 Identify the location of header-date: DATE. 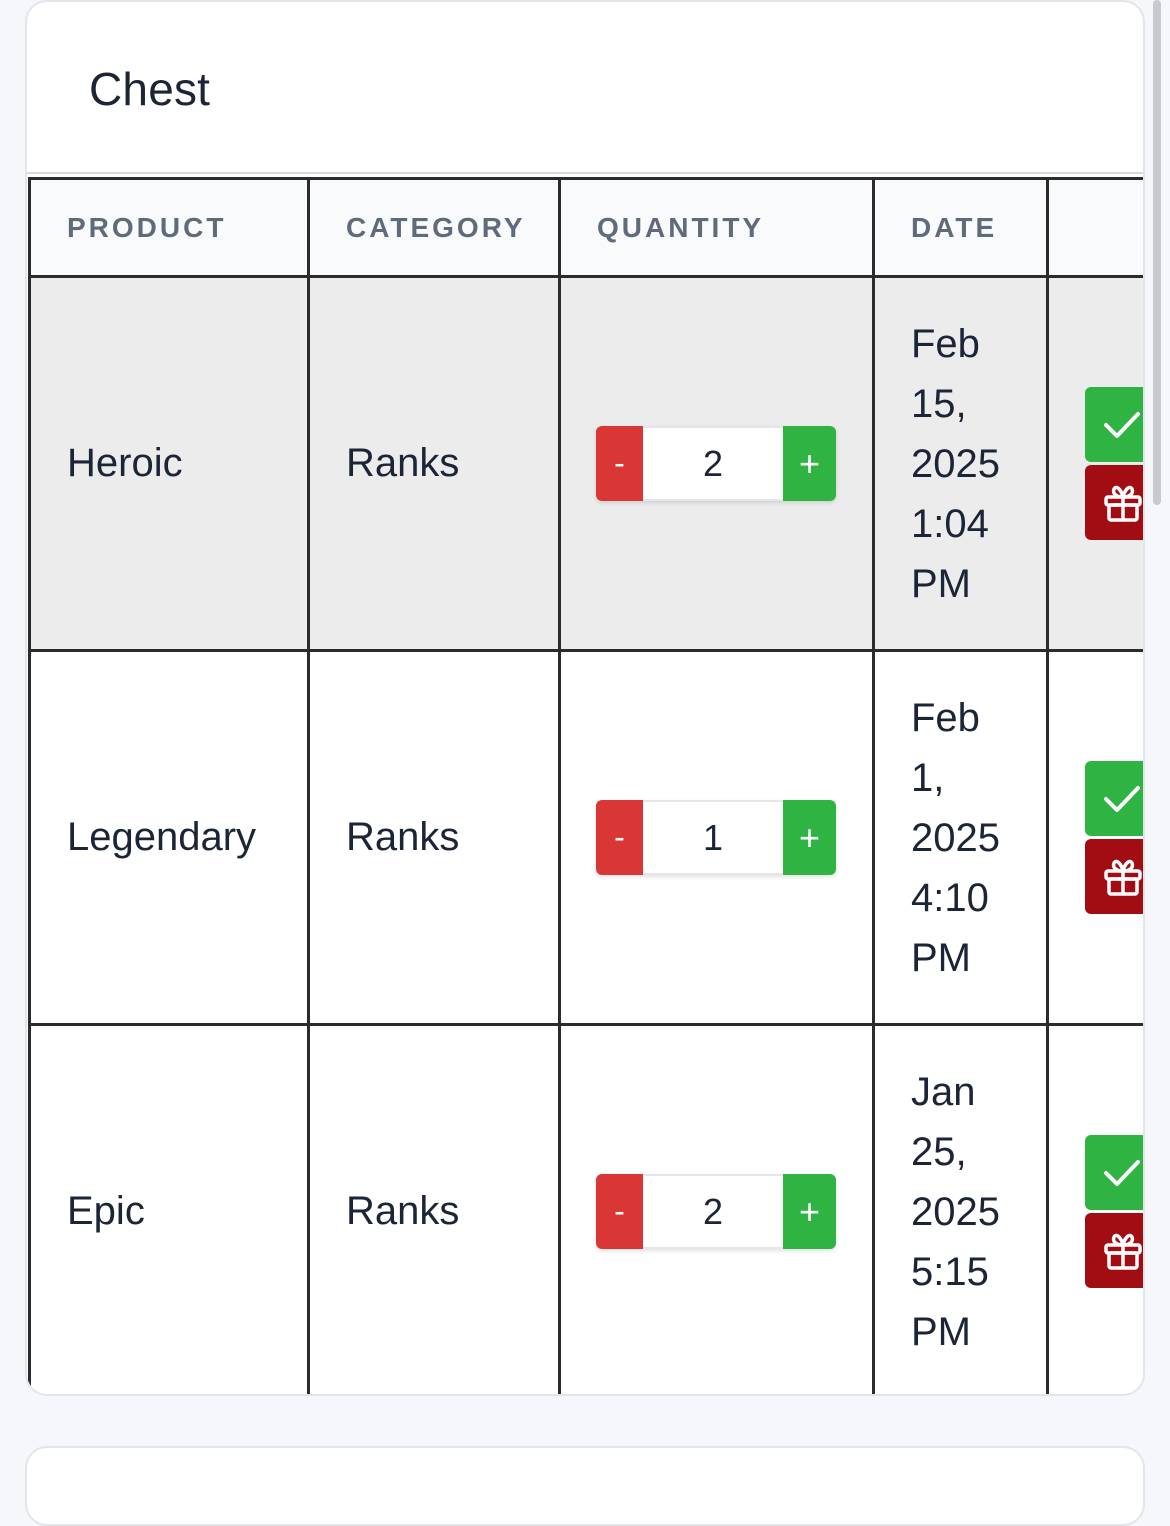
(960, 227).